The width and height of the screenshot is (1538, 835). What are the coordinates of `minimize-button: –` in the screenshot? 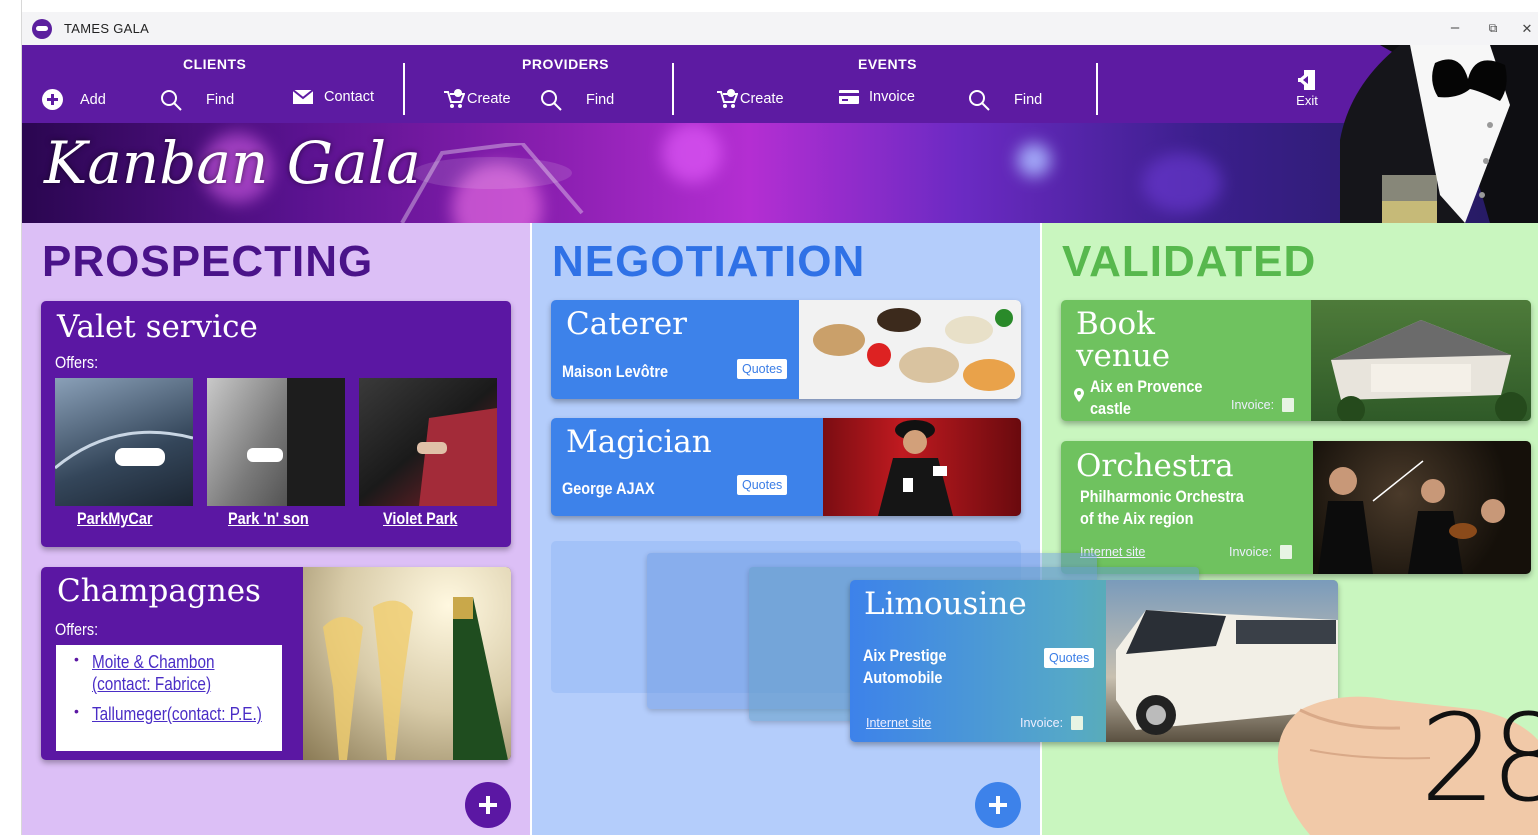 It's located at (1455, 27).